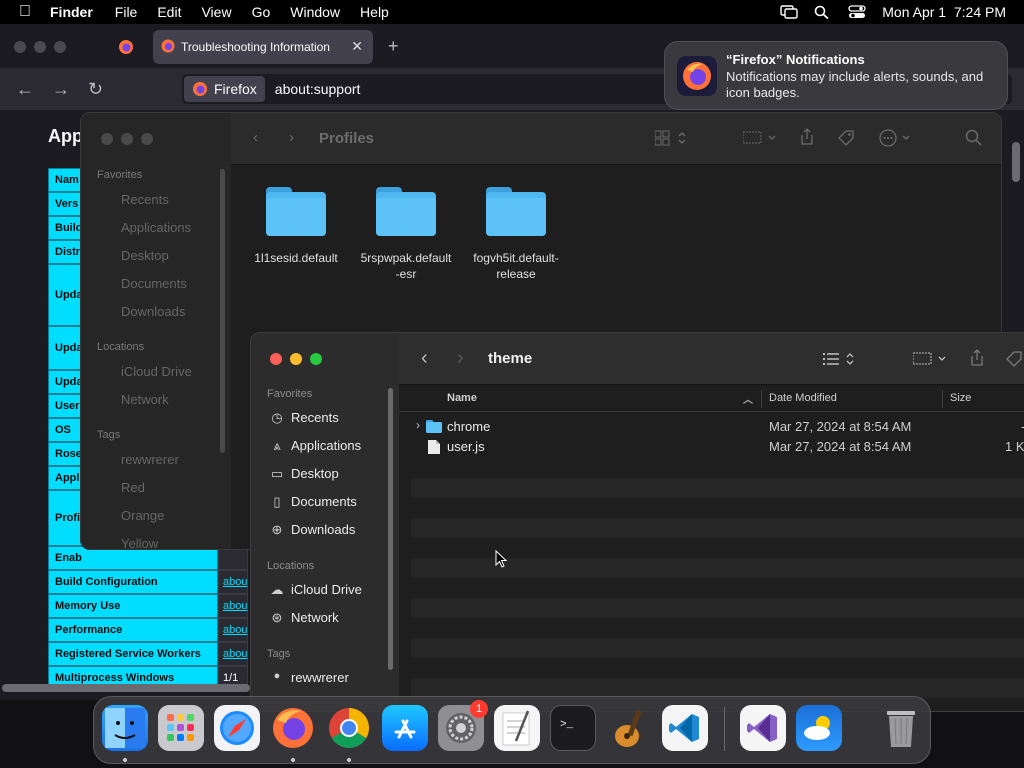  Describe the element at coordinates (517, 728) in the screenshot. I see `textedit-icon` at that location.